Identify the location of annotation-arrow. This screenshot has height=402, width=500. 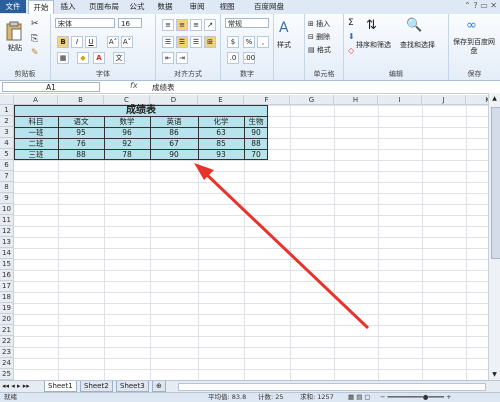
(282, 246).